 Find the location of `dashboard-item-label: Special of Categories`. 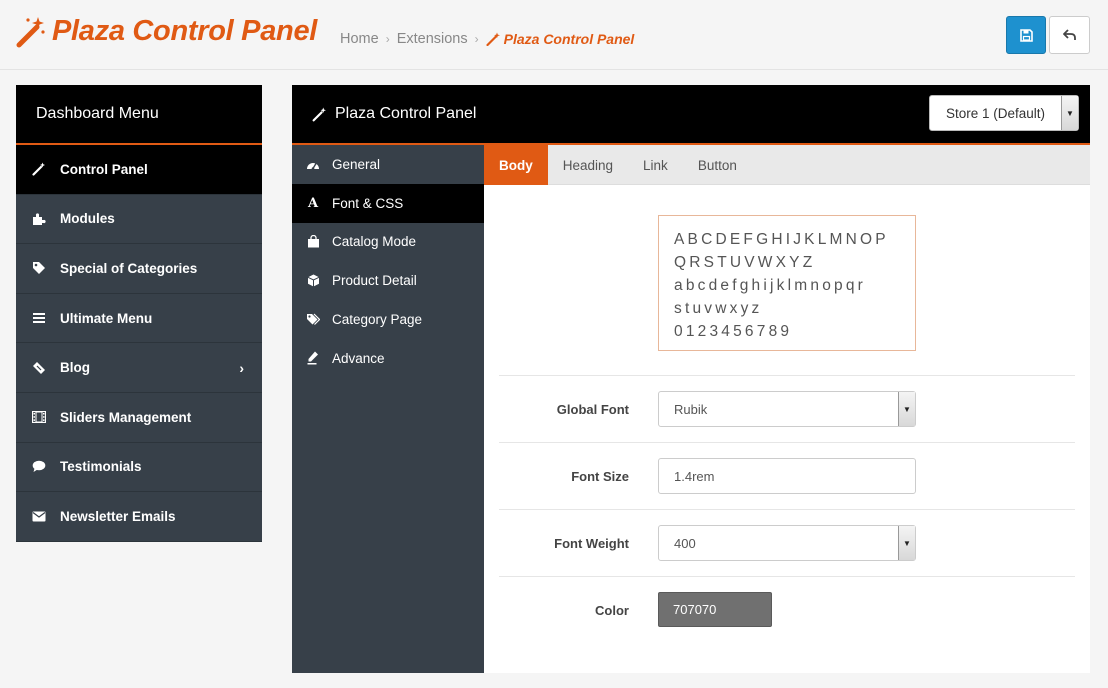

dashboard-item-label: Special of Categories is located at coordinates (129, 268).